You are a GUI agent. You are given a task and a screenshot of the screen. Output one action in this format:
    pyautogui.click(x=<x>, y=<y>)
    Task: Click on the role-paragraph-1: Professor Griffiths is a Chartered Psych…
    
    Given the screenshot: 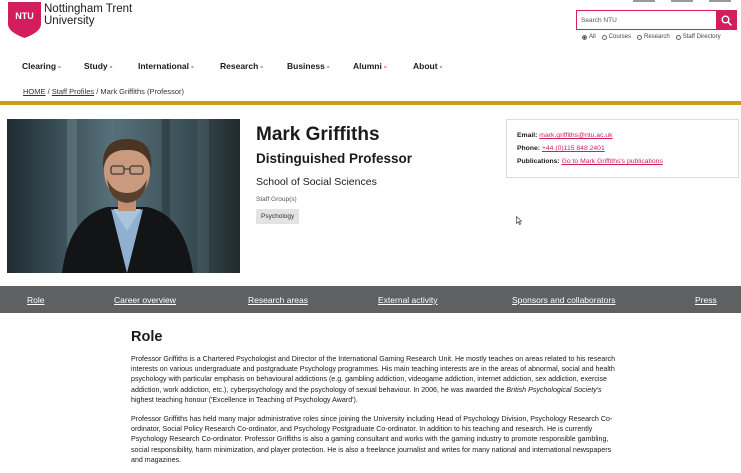 What is the action you would take?
    pyautogui.click(x=373, y=379)
    